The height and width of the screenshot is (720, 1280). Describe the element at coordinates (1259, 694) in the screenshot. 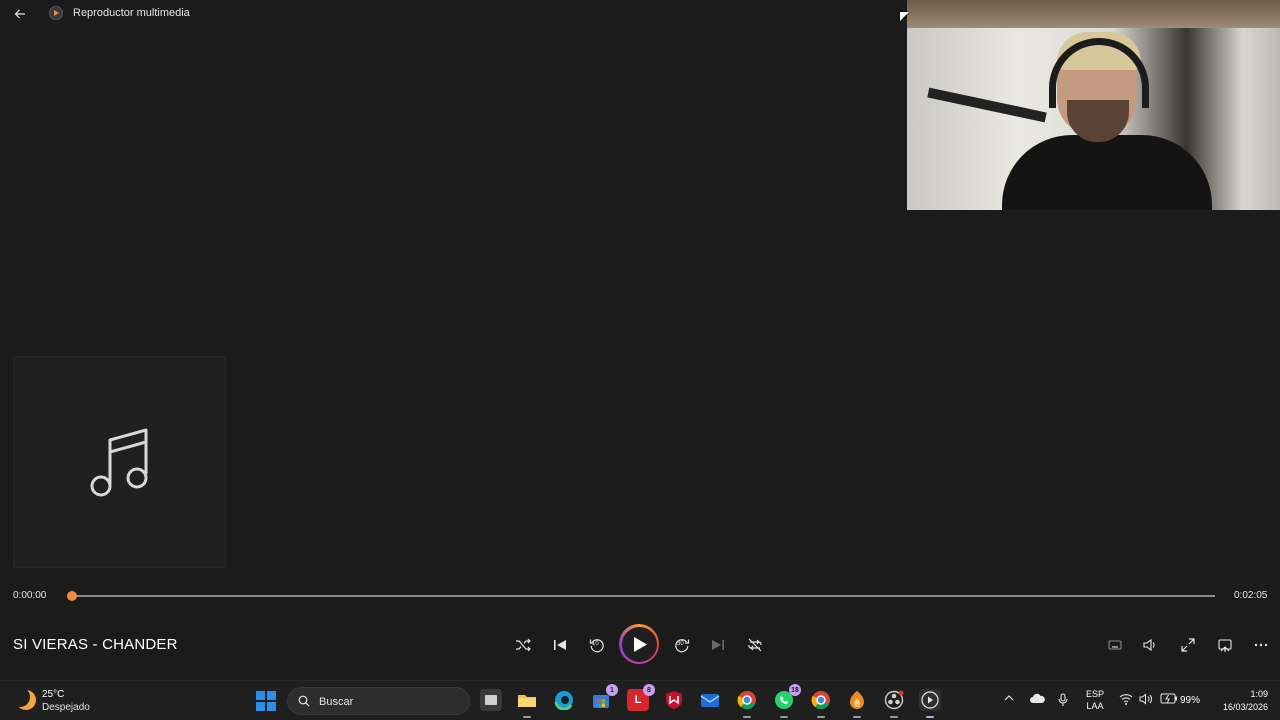

I see `clock-time: 1:09` at that location.